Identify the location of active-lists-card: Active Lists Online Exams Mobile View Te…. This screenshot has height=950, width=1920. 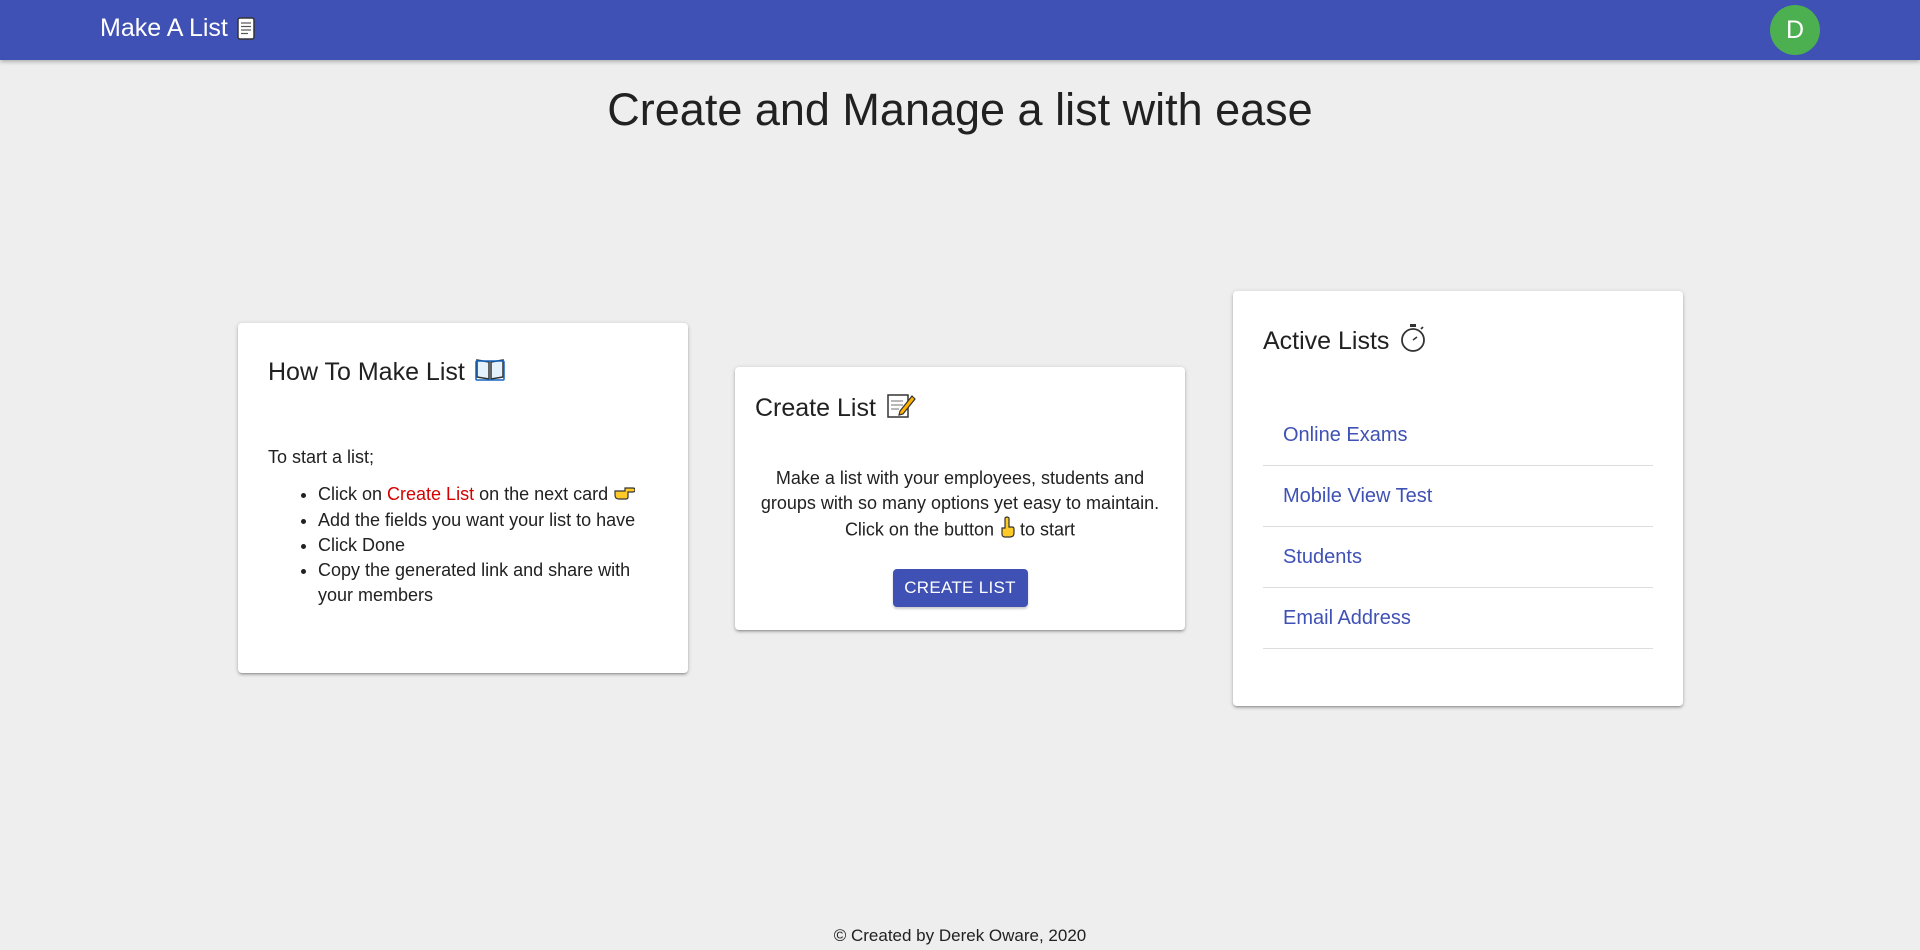
(1458, 498).